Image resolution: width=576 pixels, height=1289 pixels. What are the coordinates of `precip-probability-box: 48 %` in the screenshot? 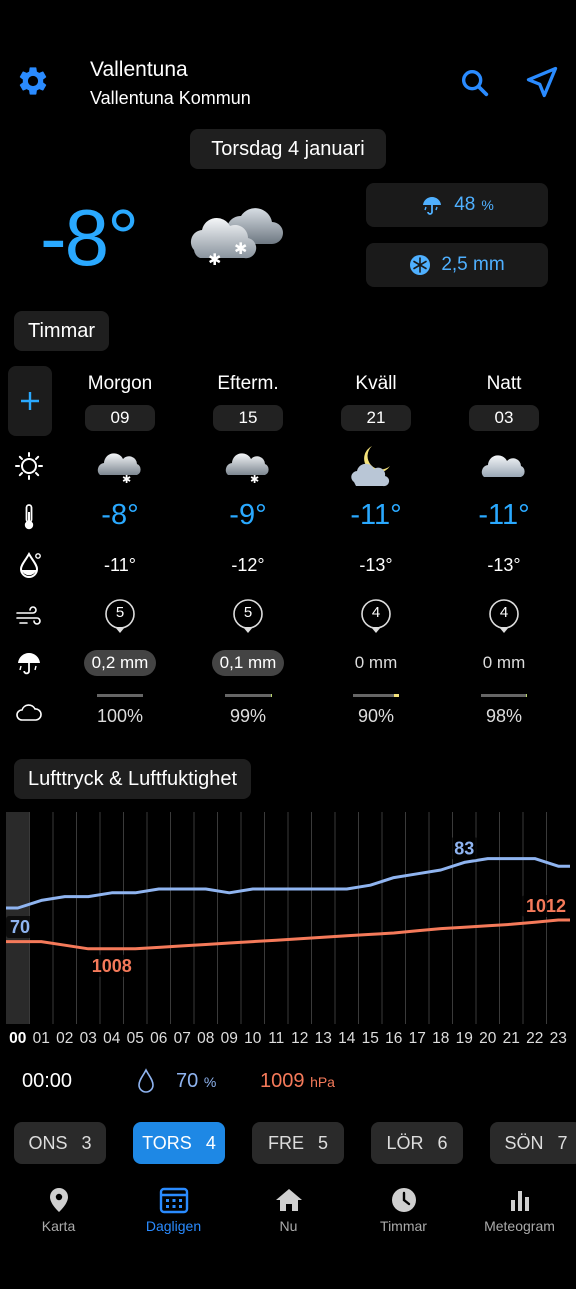 It's located at (457, 205).